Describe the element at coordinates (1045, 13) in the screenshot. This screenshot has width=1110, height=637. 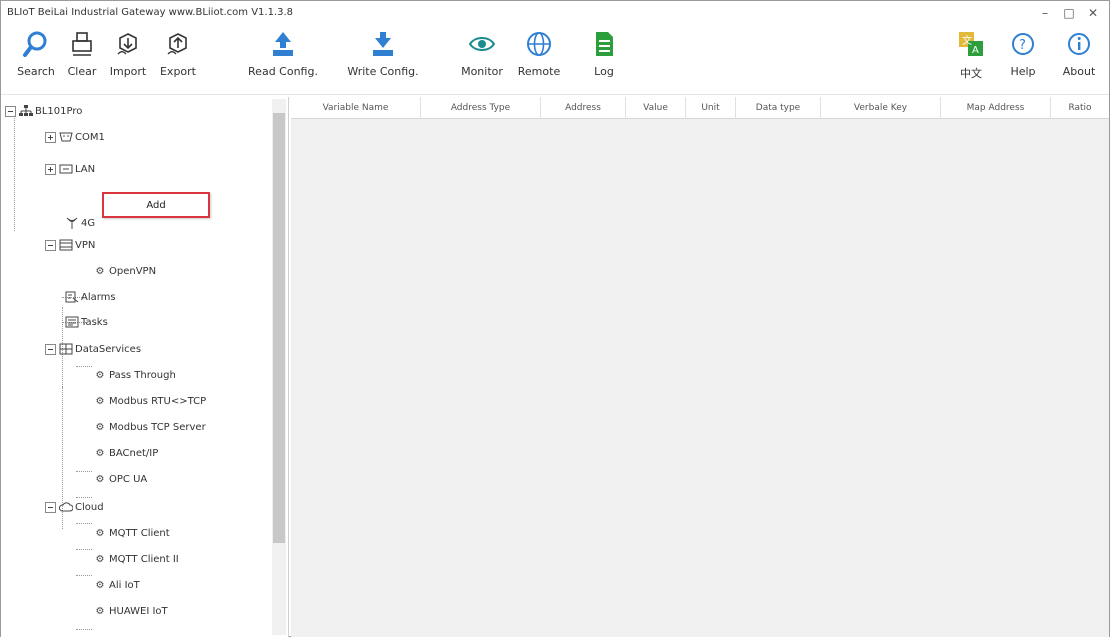
I see `minimize-button: –` at that location.